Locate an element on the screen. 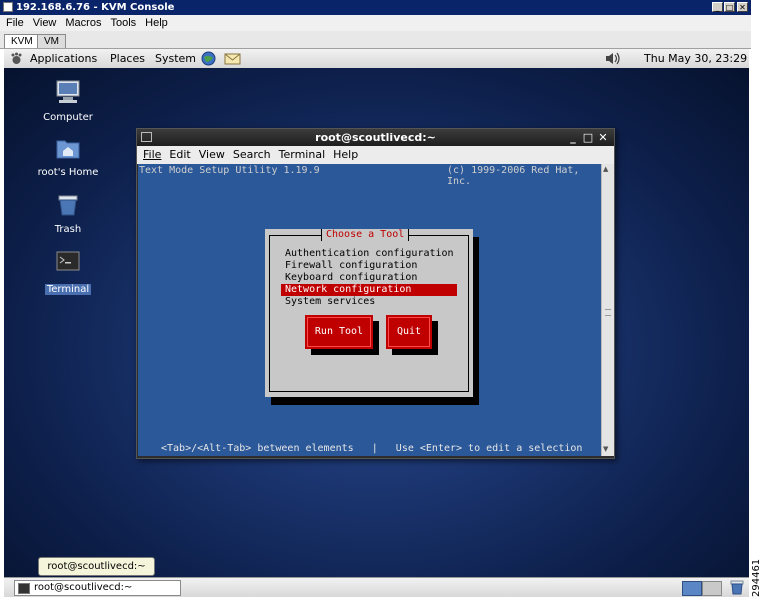 The height and width of the screenshot is (600, 763). gnome-foot-icon is located at coordinates (16, 58).